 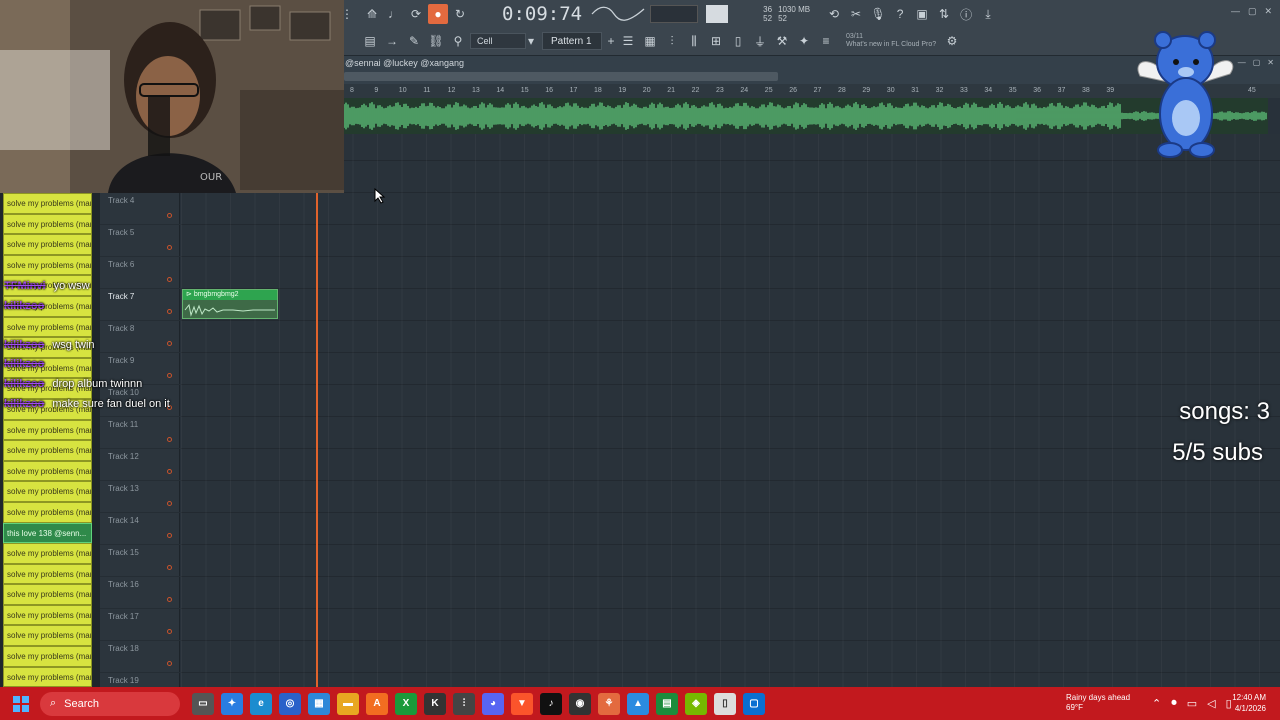 I want to click on maximize-icon: ▢, so click(x=1252, y=11).